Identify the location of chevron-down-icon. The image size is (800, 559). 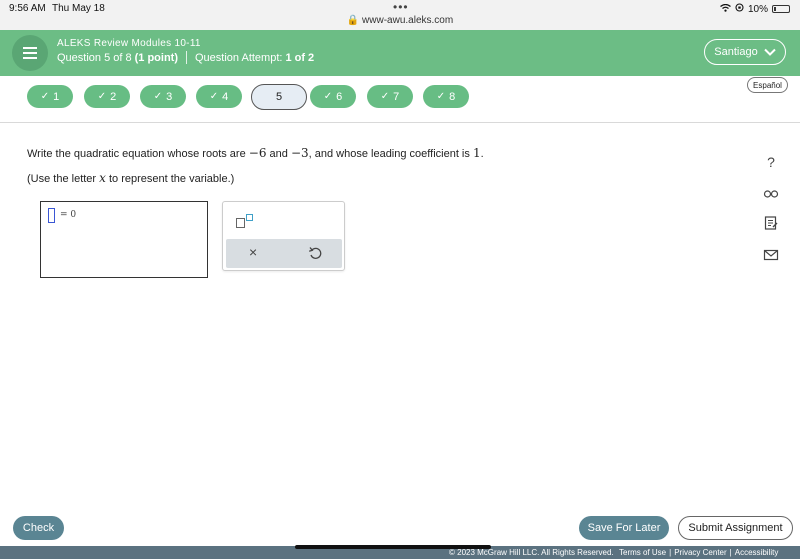
(770, 52).